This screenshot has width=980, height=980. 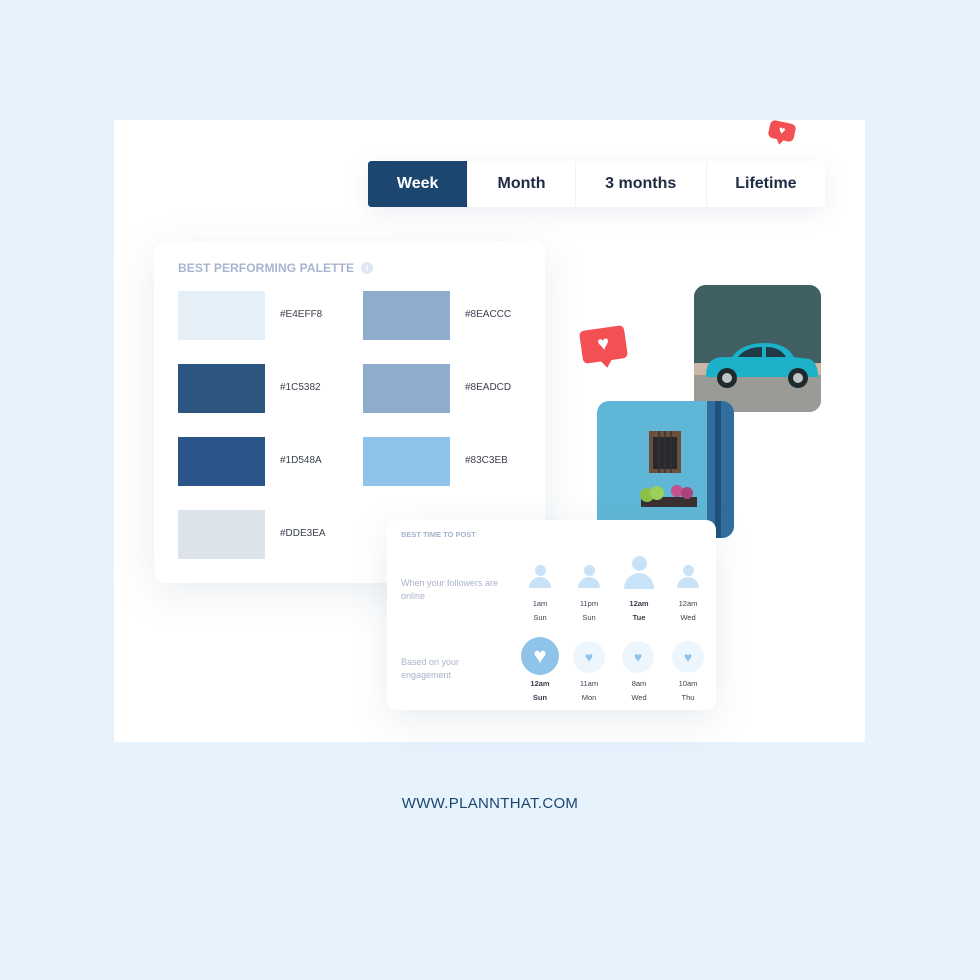 I want to click on follower-time-slot: 11pm Sun, so click(x=589, y=610).